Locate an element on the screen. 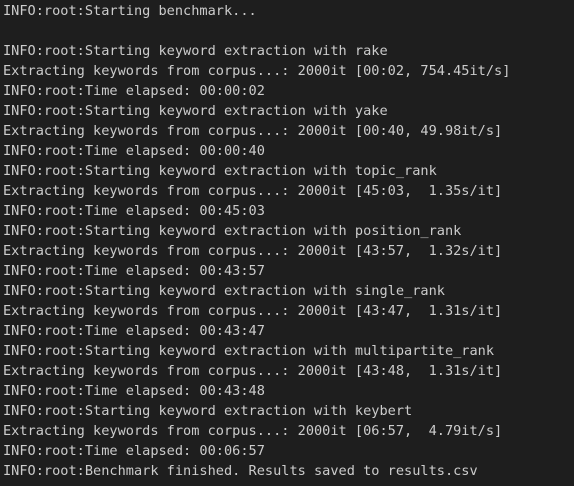 Image resolution: width=574 pixels, height=486 pixels. terminal-line-elapsed: INFO:root:Time elapsed: 00:43:48 is located at coordinates (134, 391).